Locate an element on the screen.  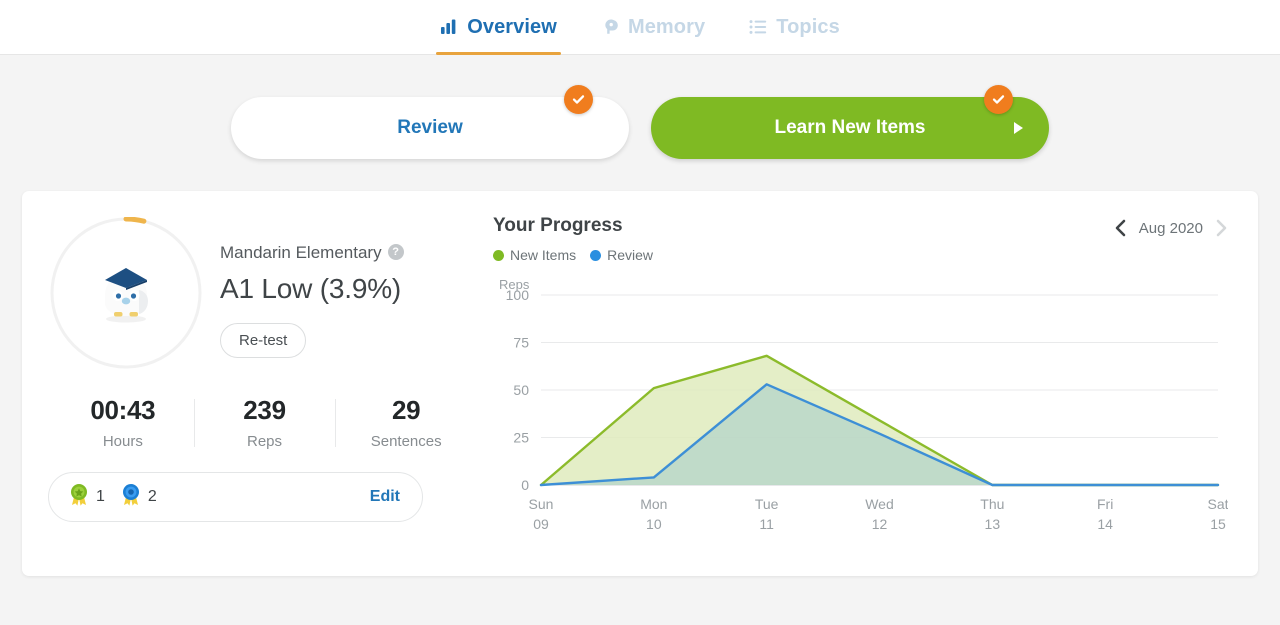
badge-count-blue: 2 is located at coordinates (152, 496).